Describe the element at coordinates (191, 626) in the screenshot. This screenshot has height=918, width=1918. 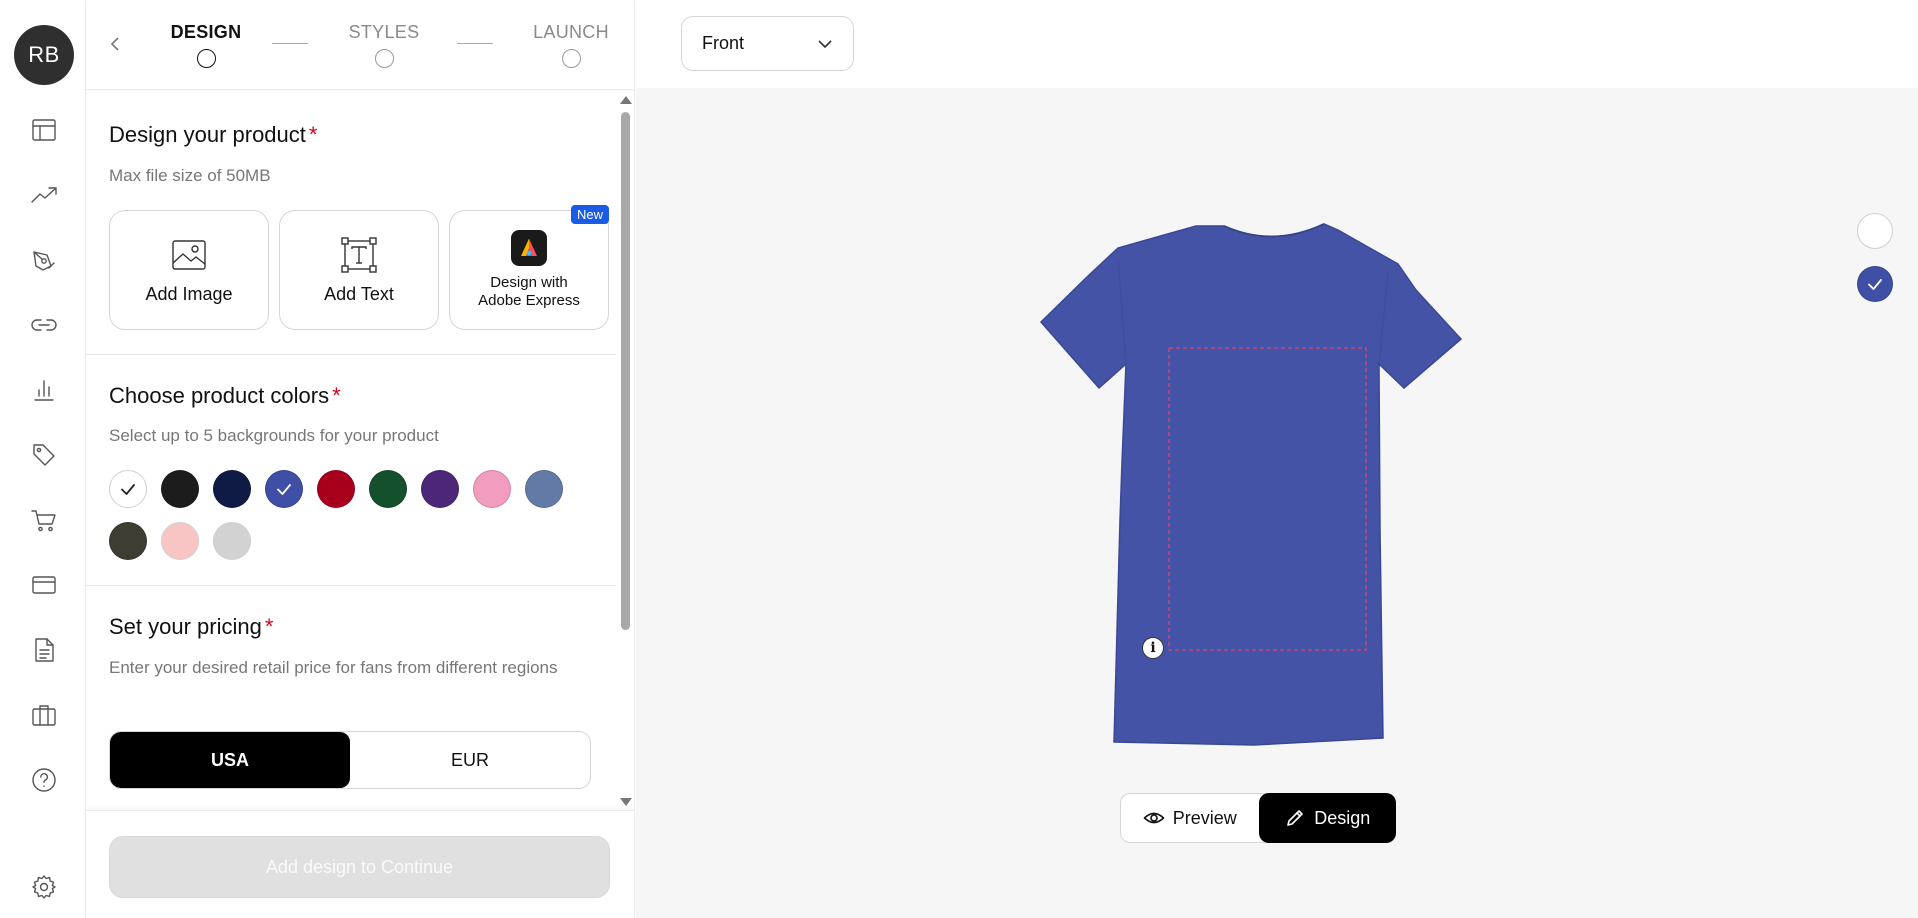
I see `pricing-section-title: Set your pricing *` at that location.